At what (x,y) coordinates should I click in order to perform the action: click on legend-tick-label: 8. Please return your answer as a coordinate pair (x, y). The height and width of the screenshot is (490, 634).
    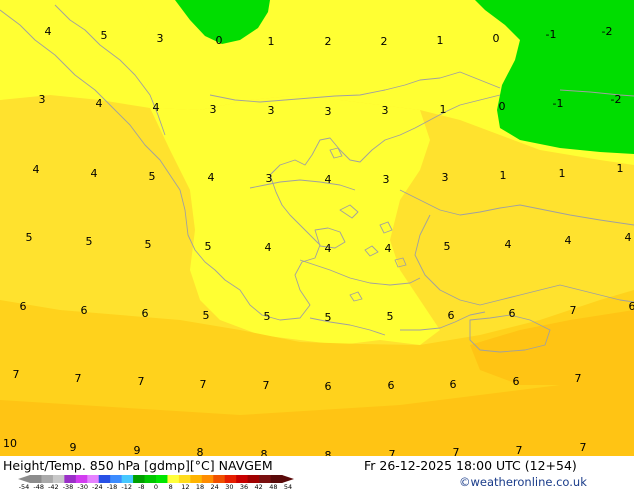
    Looking at the image, I should click on (171, 486).